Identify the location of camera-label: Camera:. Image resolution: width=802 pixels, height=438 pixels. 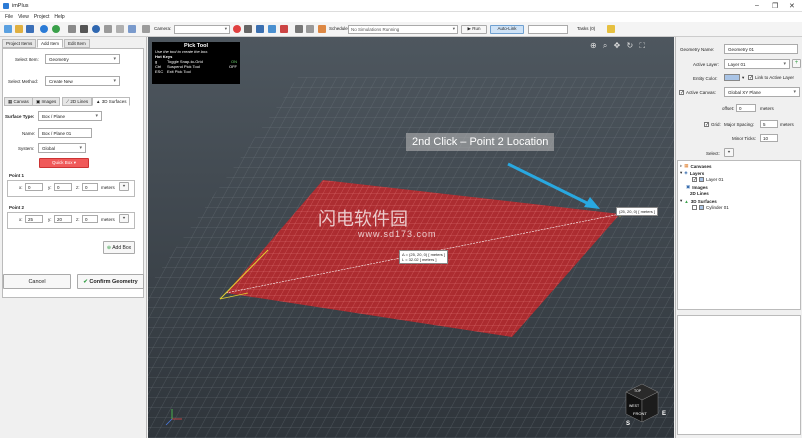
(163, 28).